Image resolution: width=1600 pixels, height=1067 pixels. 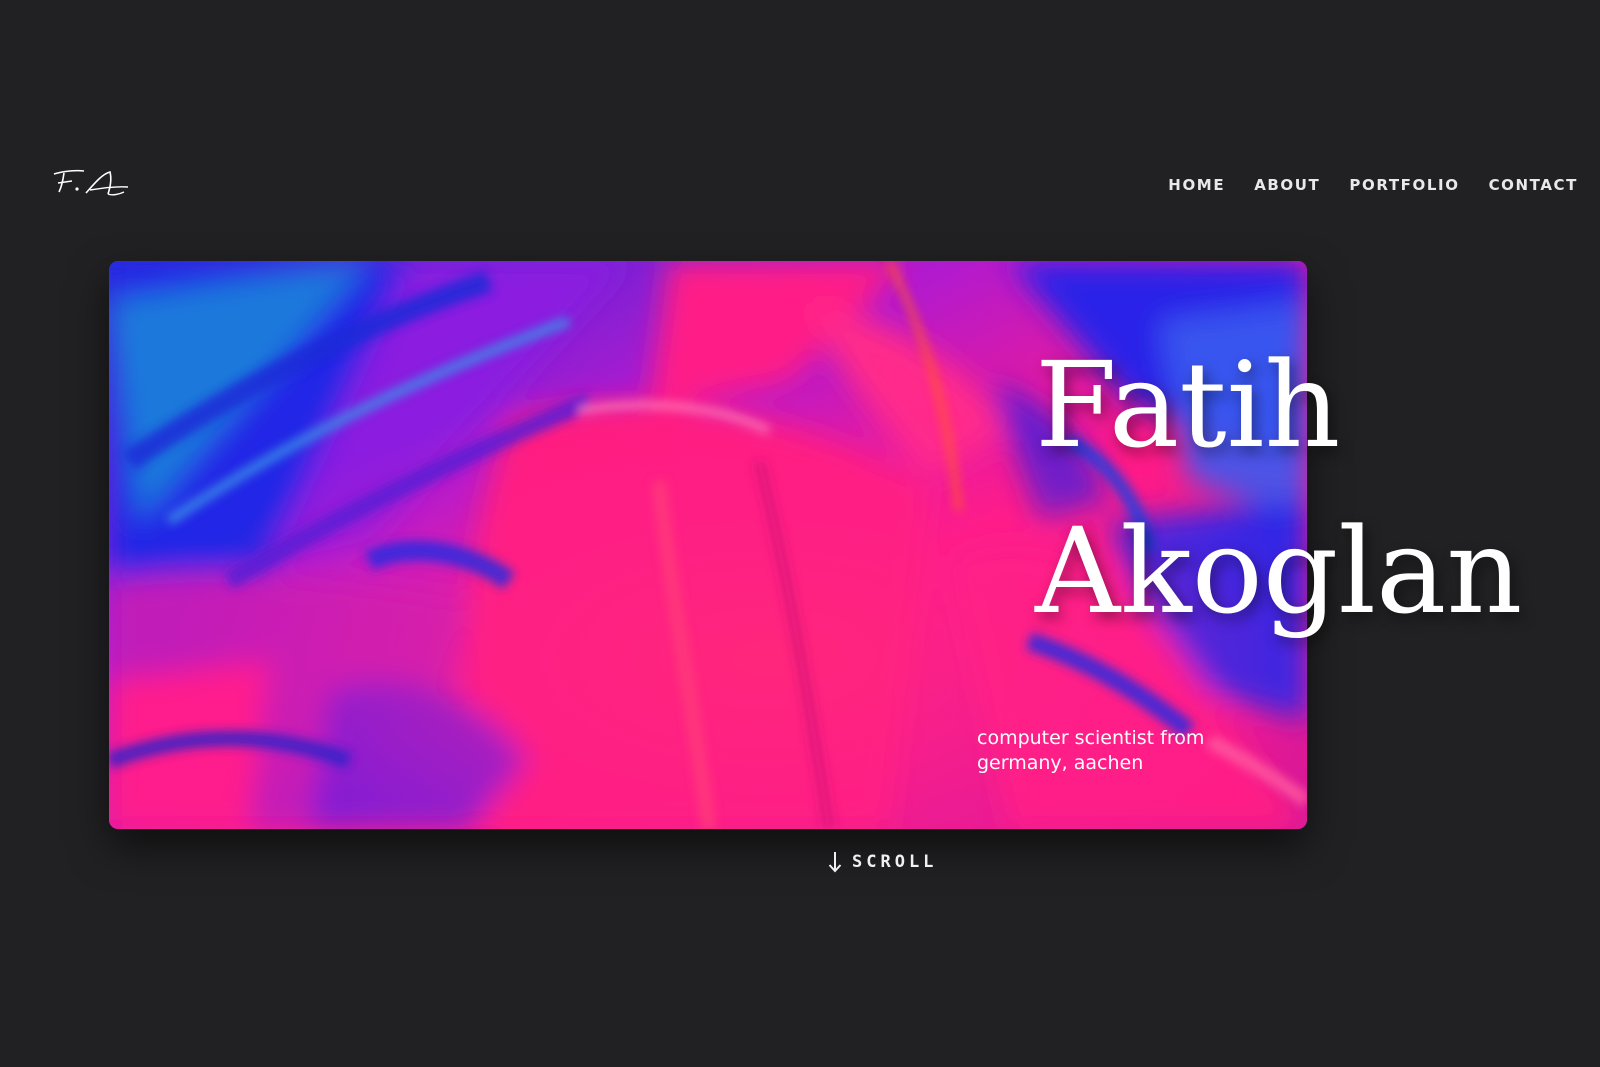 What do you see at coordinates (1196, 185) in the screenshot?
I see `nav-home: HOME` at bounding box center [1196, 185].